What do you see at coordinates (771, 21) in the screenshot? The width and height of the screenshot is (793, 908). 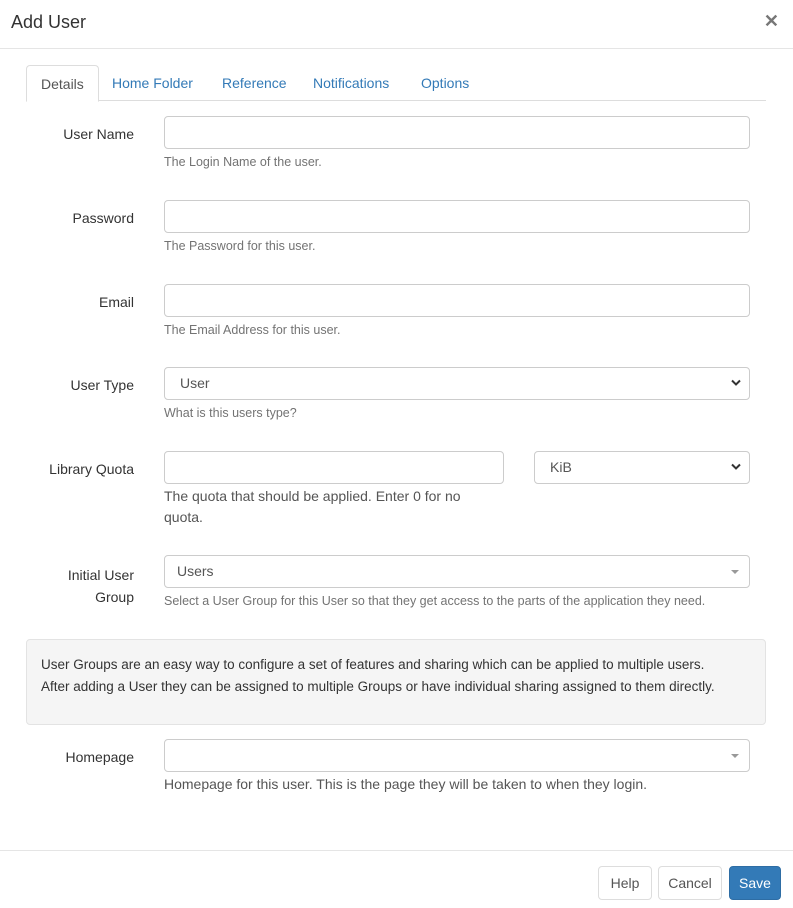 I see `close-icon: ✕` at bounding box center [771, 21].